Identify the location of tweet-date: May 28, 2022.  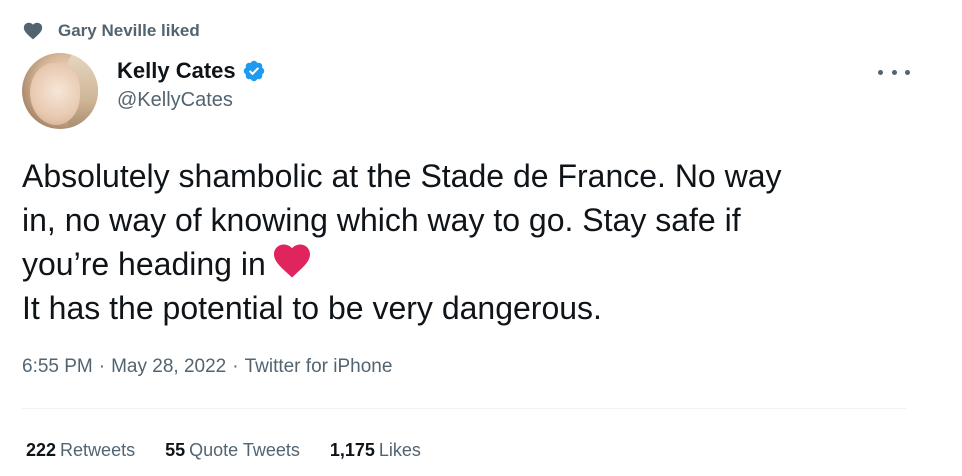
(168, 367).